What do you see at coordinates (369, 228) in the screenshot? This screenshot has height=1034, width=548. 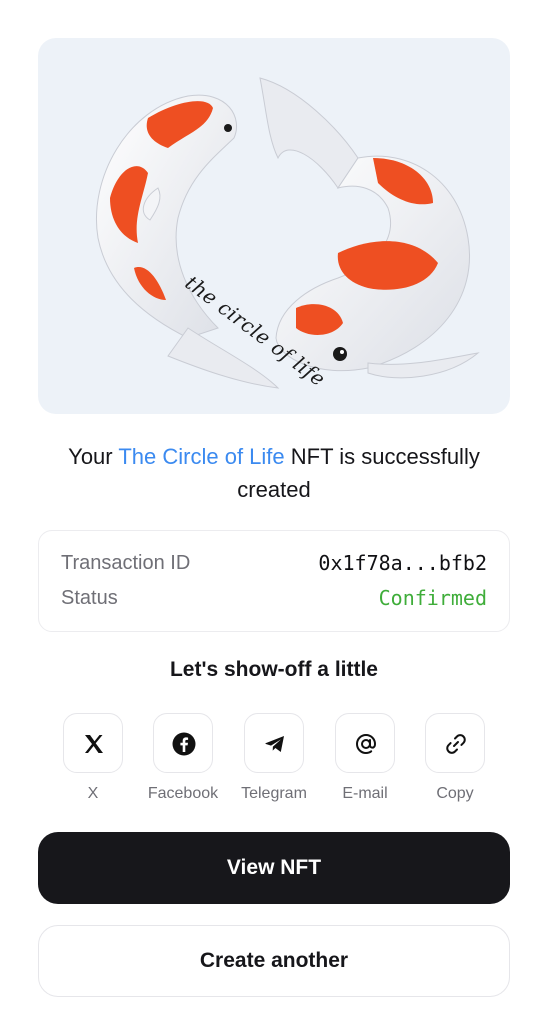 I see `right-koi` at bounding box center [369, 228].